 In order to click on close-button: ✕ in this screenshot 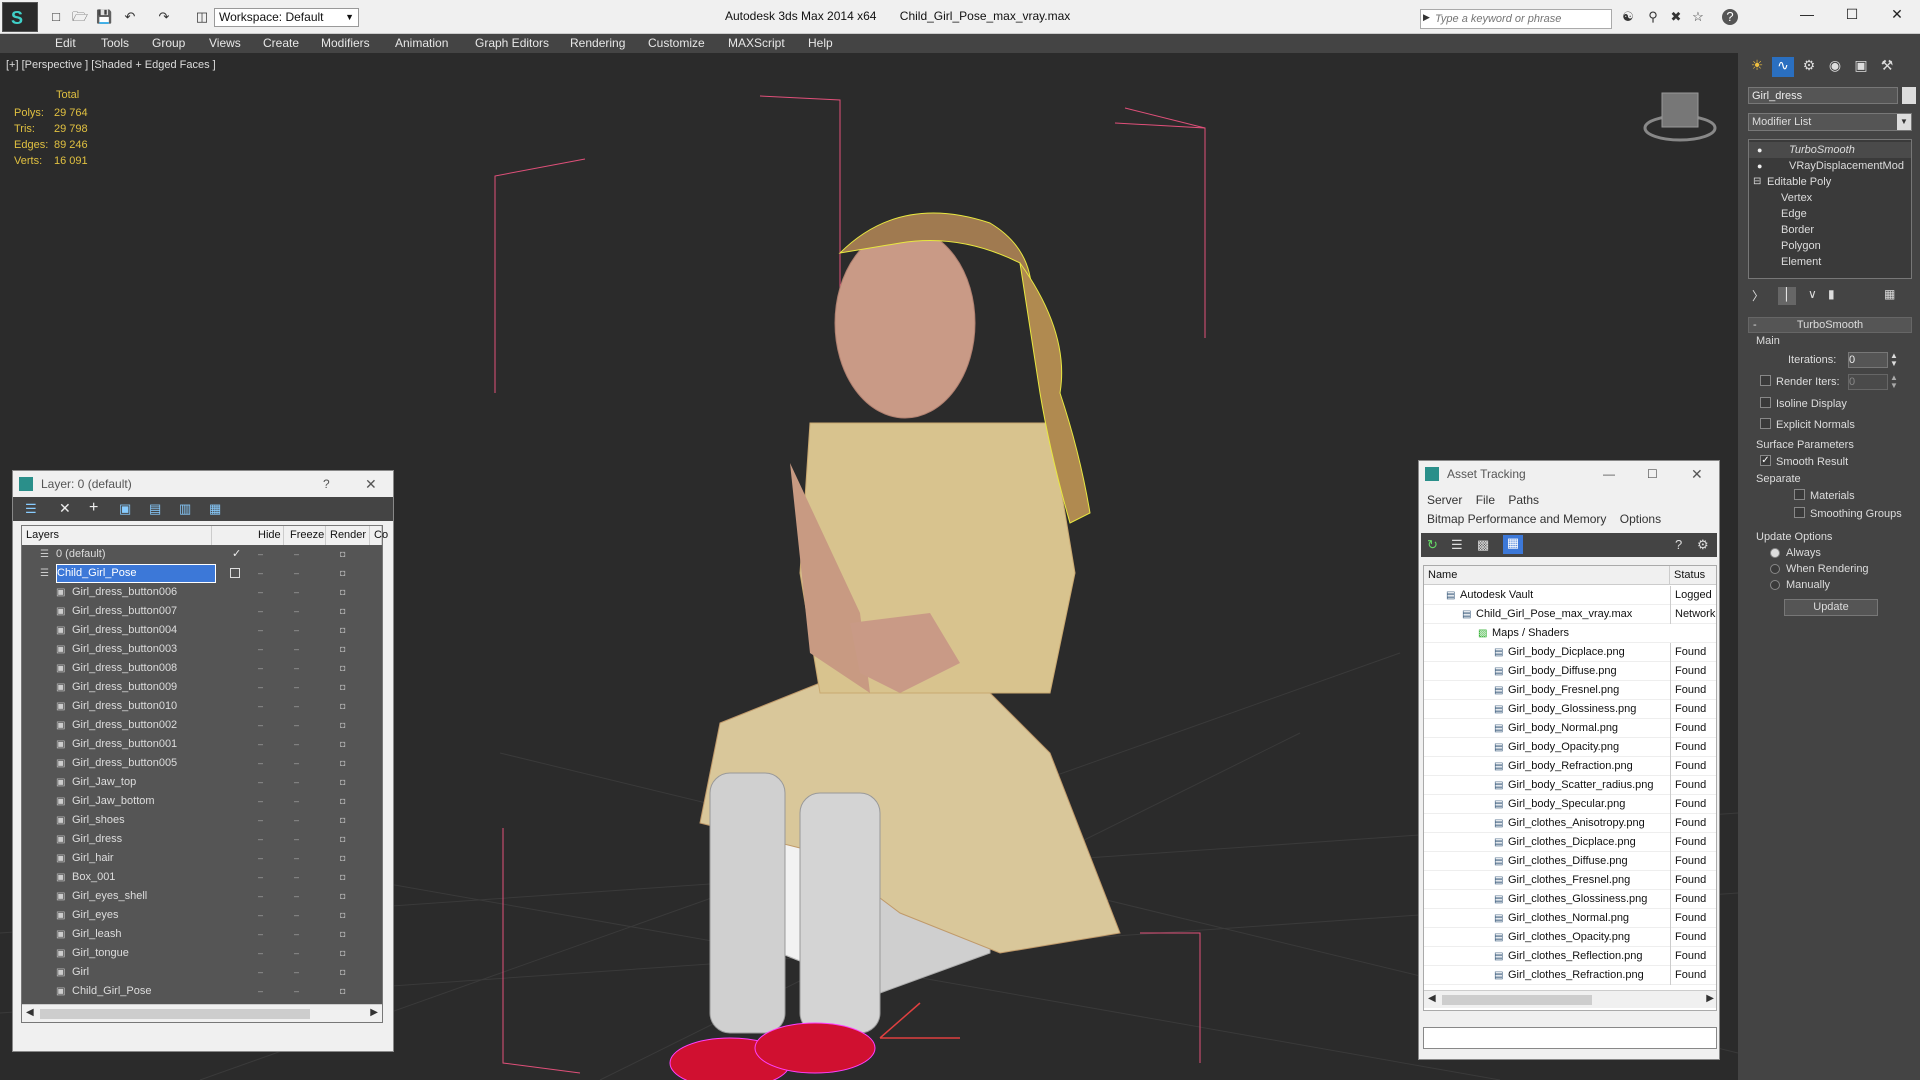, I will do `click(1897, 16)`.